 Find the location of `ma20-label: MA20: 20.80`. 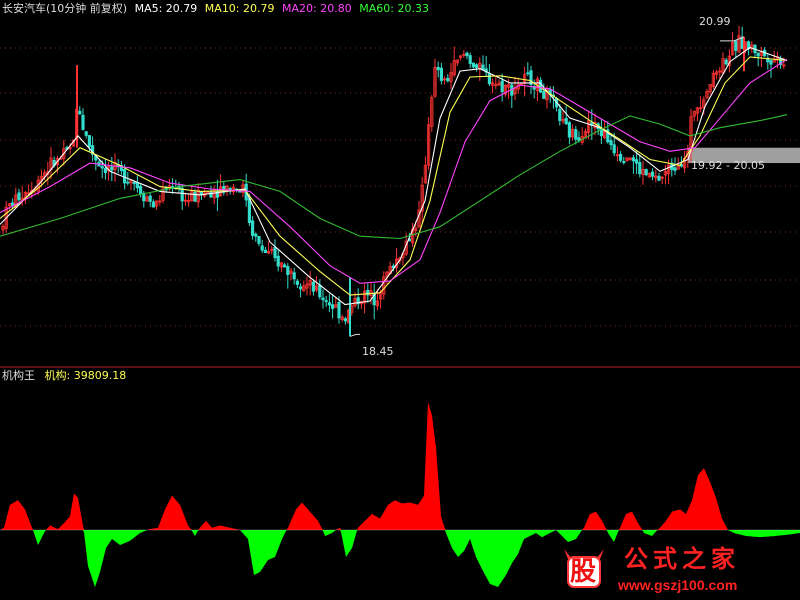

ma20-label: MA20: 20.80 is located at coordinates (317, 8).